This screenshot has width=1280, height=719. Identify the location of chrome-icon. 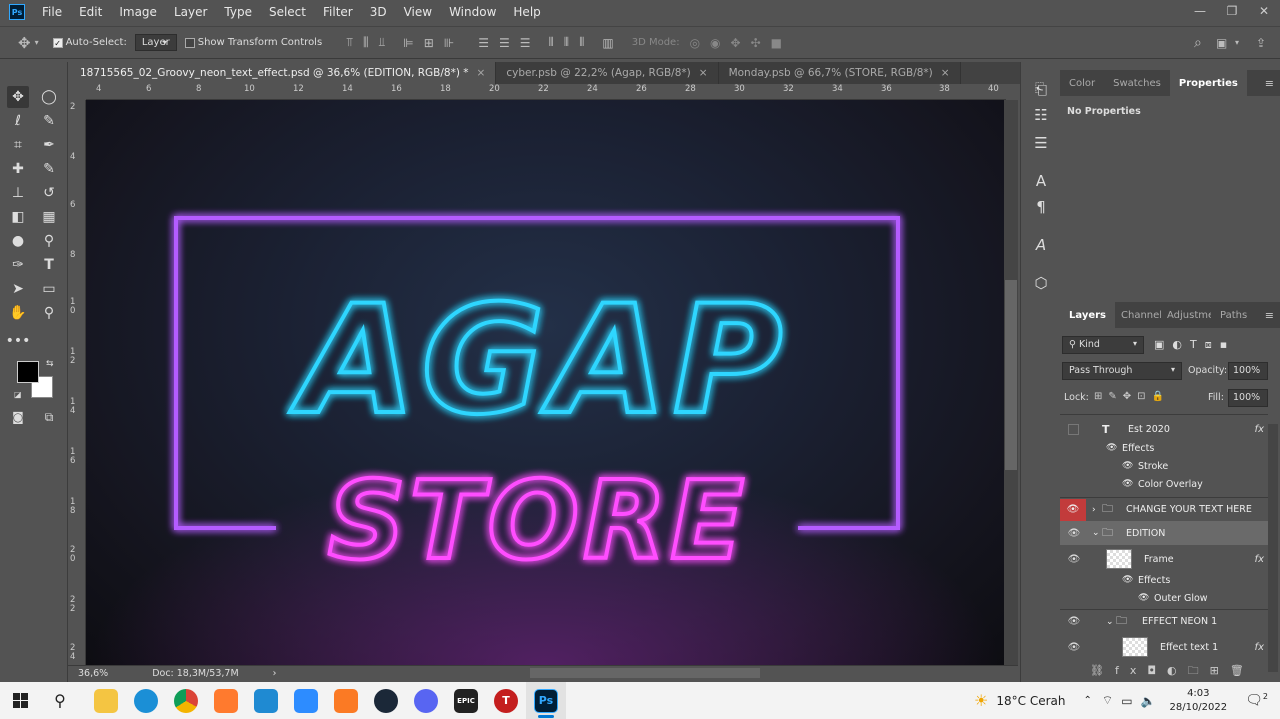
(186, 700).